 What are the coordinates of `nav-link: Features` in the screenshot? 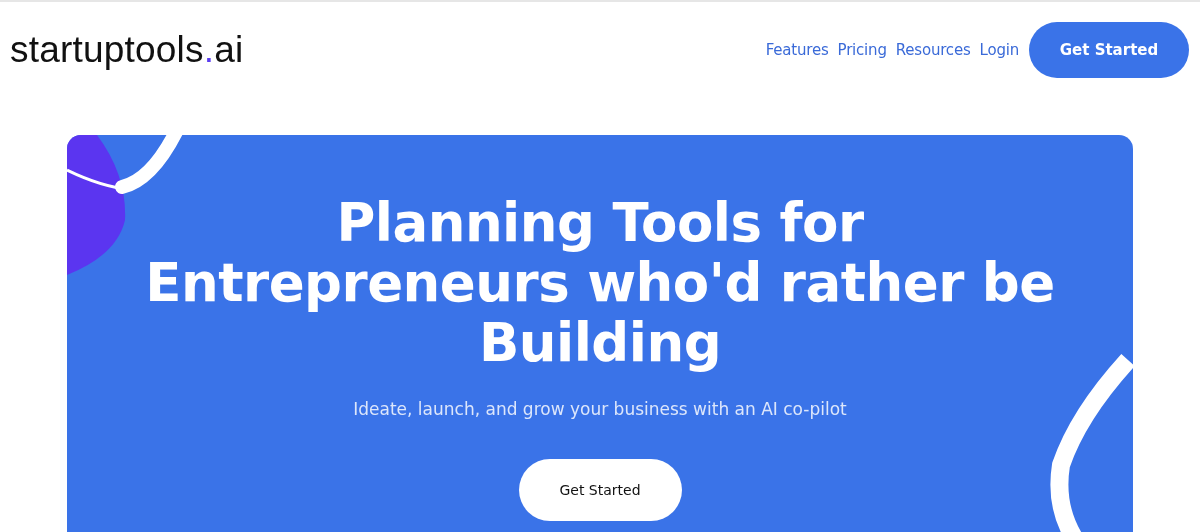 It's located at (797, 50).